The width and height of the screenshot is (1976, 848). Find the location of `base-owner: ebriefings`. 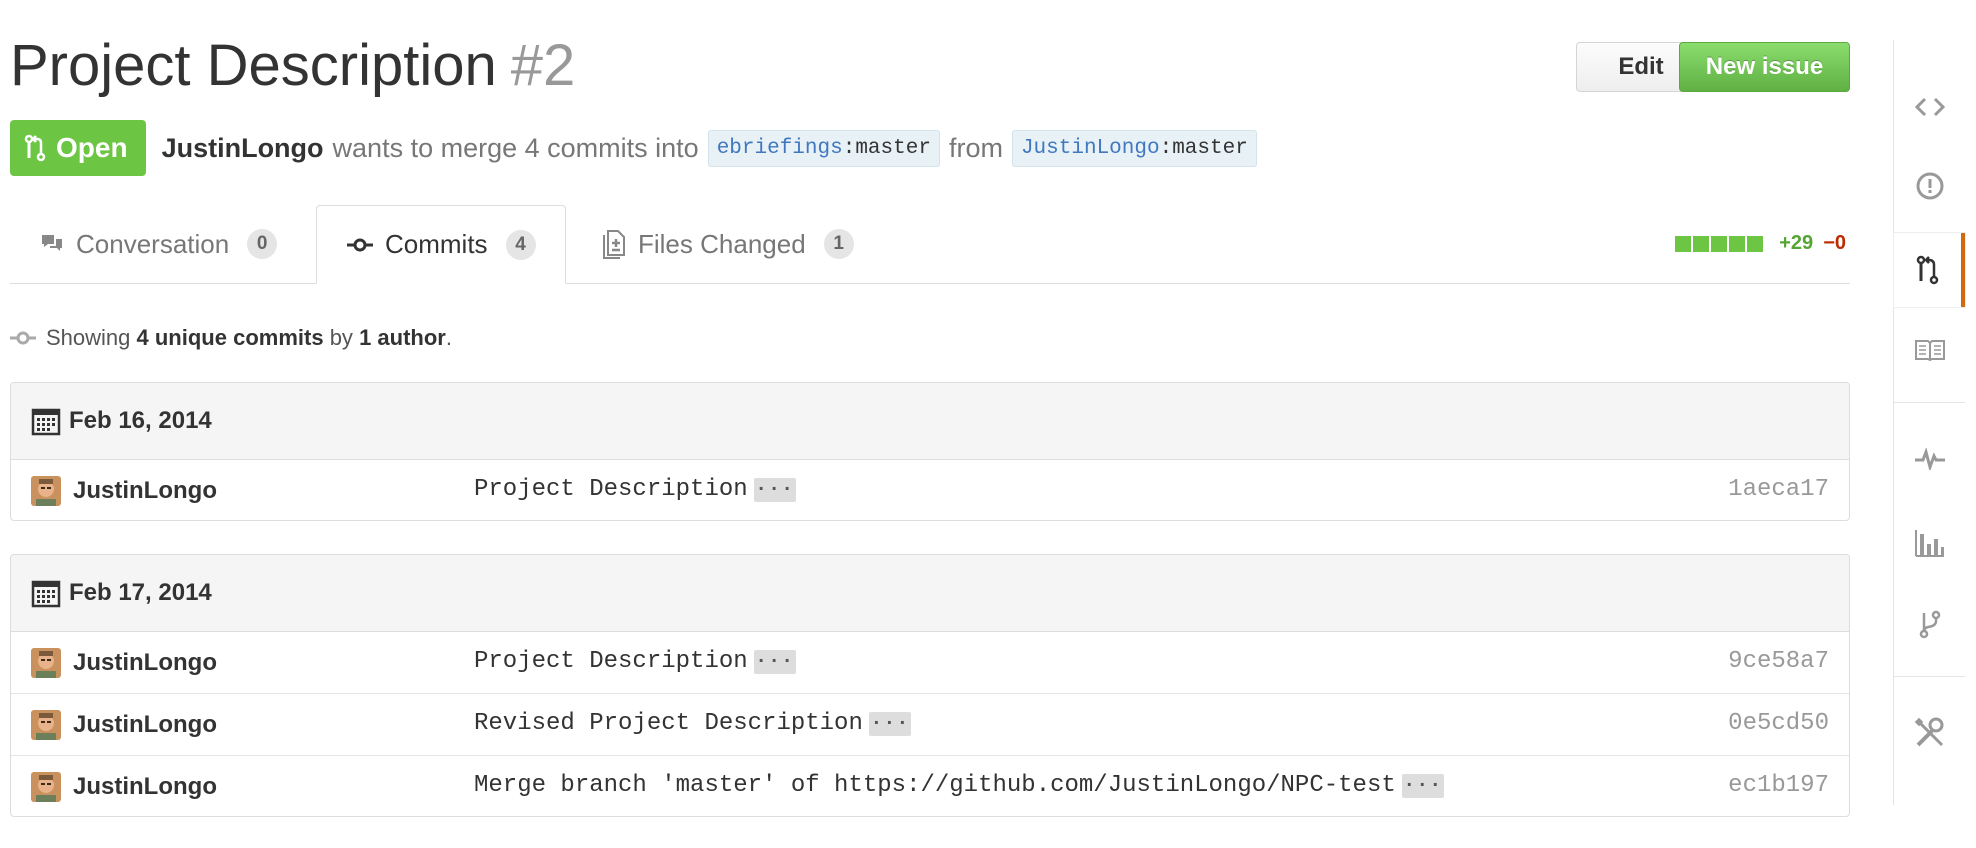

base-owner: ebriefings is located at coordinates (779, 148).